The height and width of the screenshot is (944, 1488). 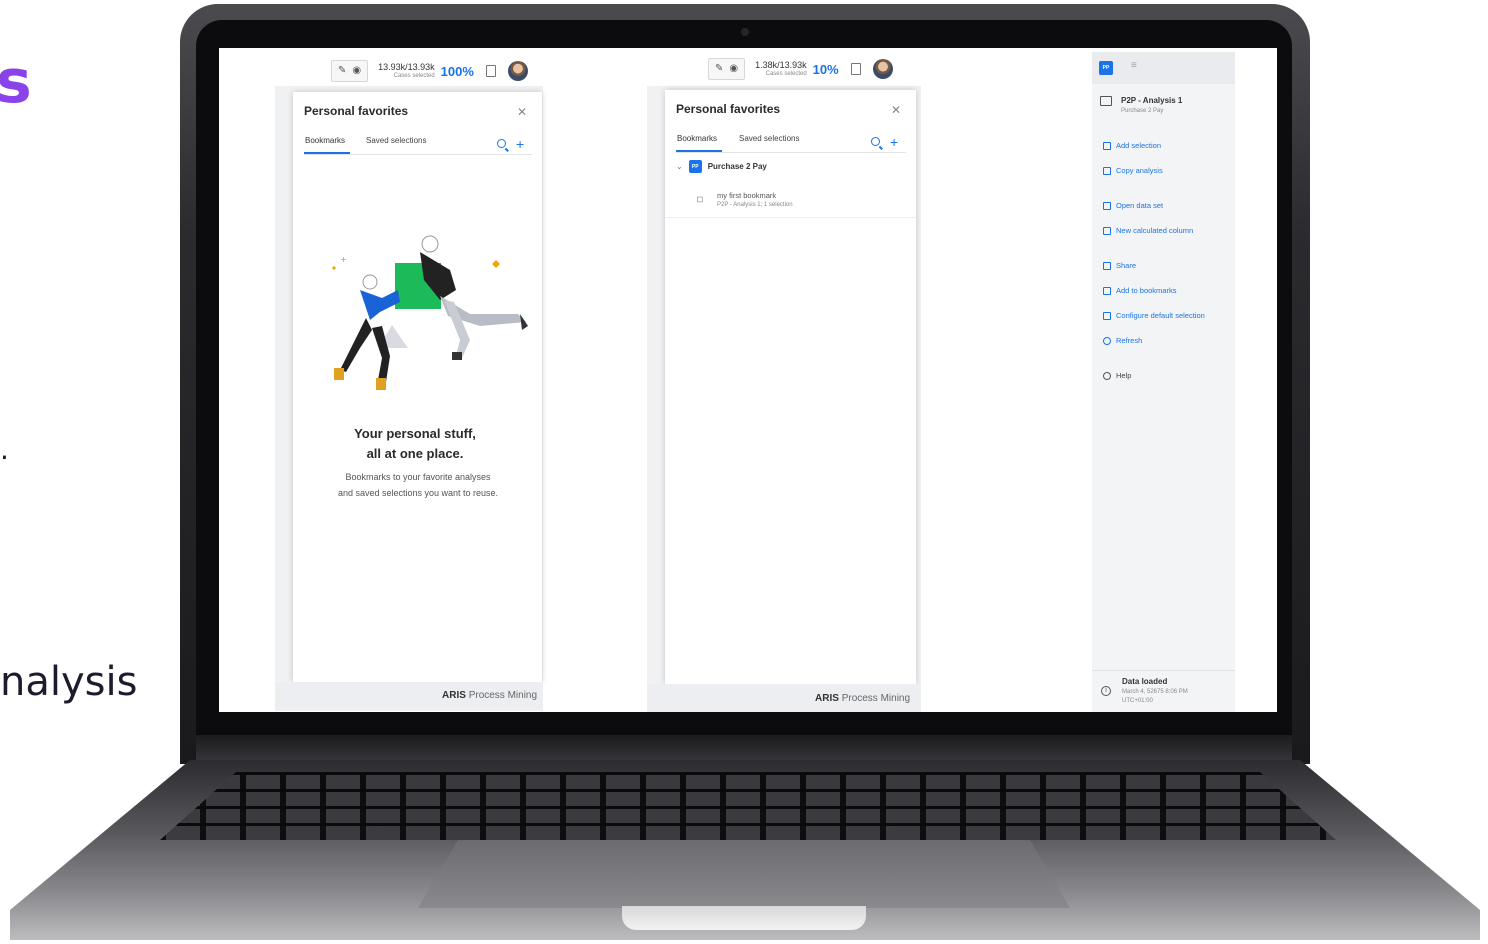 I want to click on refresh-icon, so click(x=1107, y=340).